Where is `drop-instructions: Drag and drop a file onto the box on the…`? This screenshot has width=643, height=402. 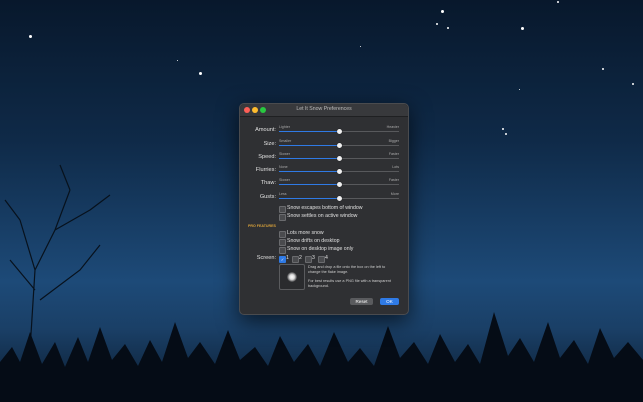 drop-instructions: Drag and drop a file onto the box on the… is located at coordinates (347, 269).